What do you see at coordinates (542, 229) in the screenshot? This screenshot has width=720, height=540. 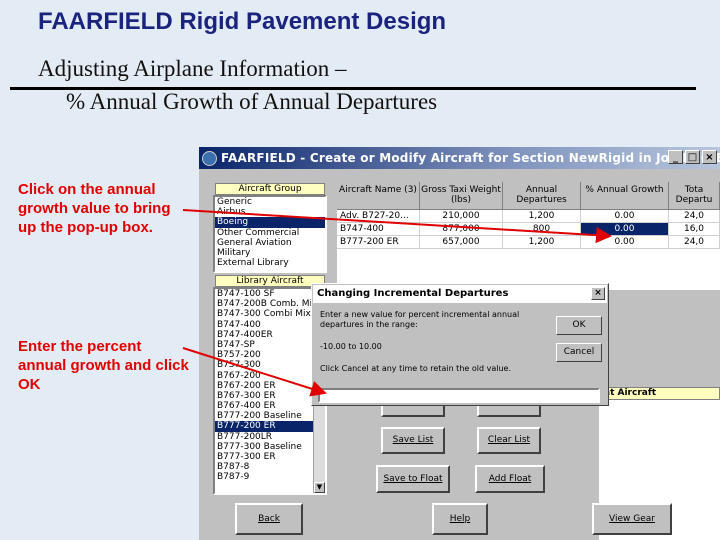 I see `cell-departures: 800` at bounding box center [542, 229].